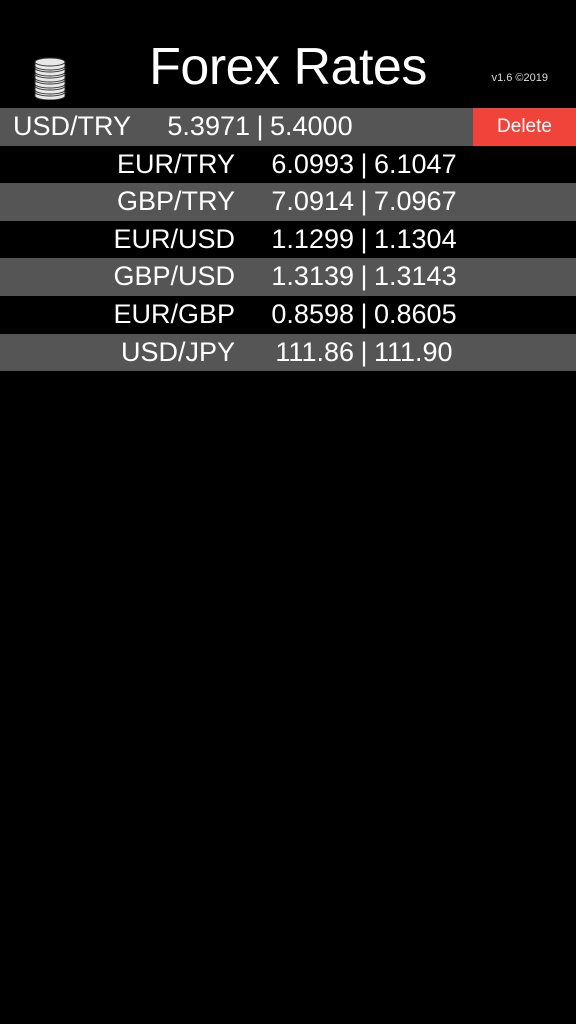  I want to click on ask-value: 6.1047, so click(415, 163).